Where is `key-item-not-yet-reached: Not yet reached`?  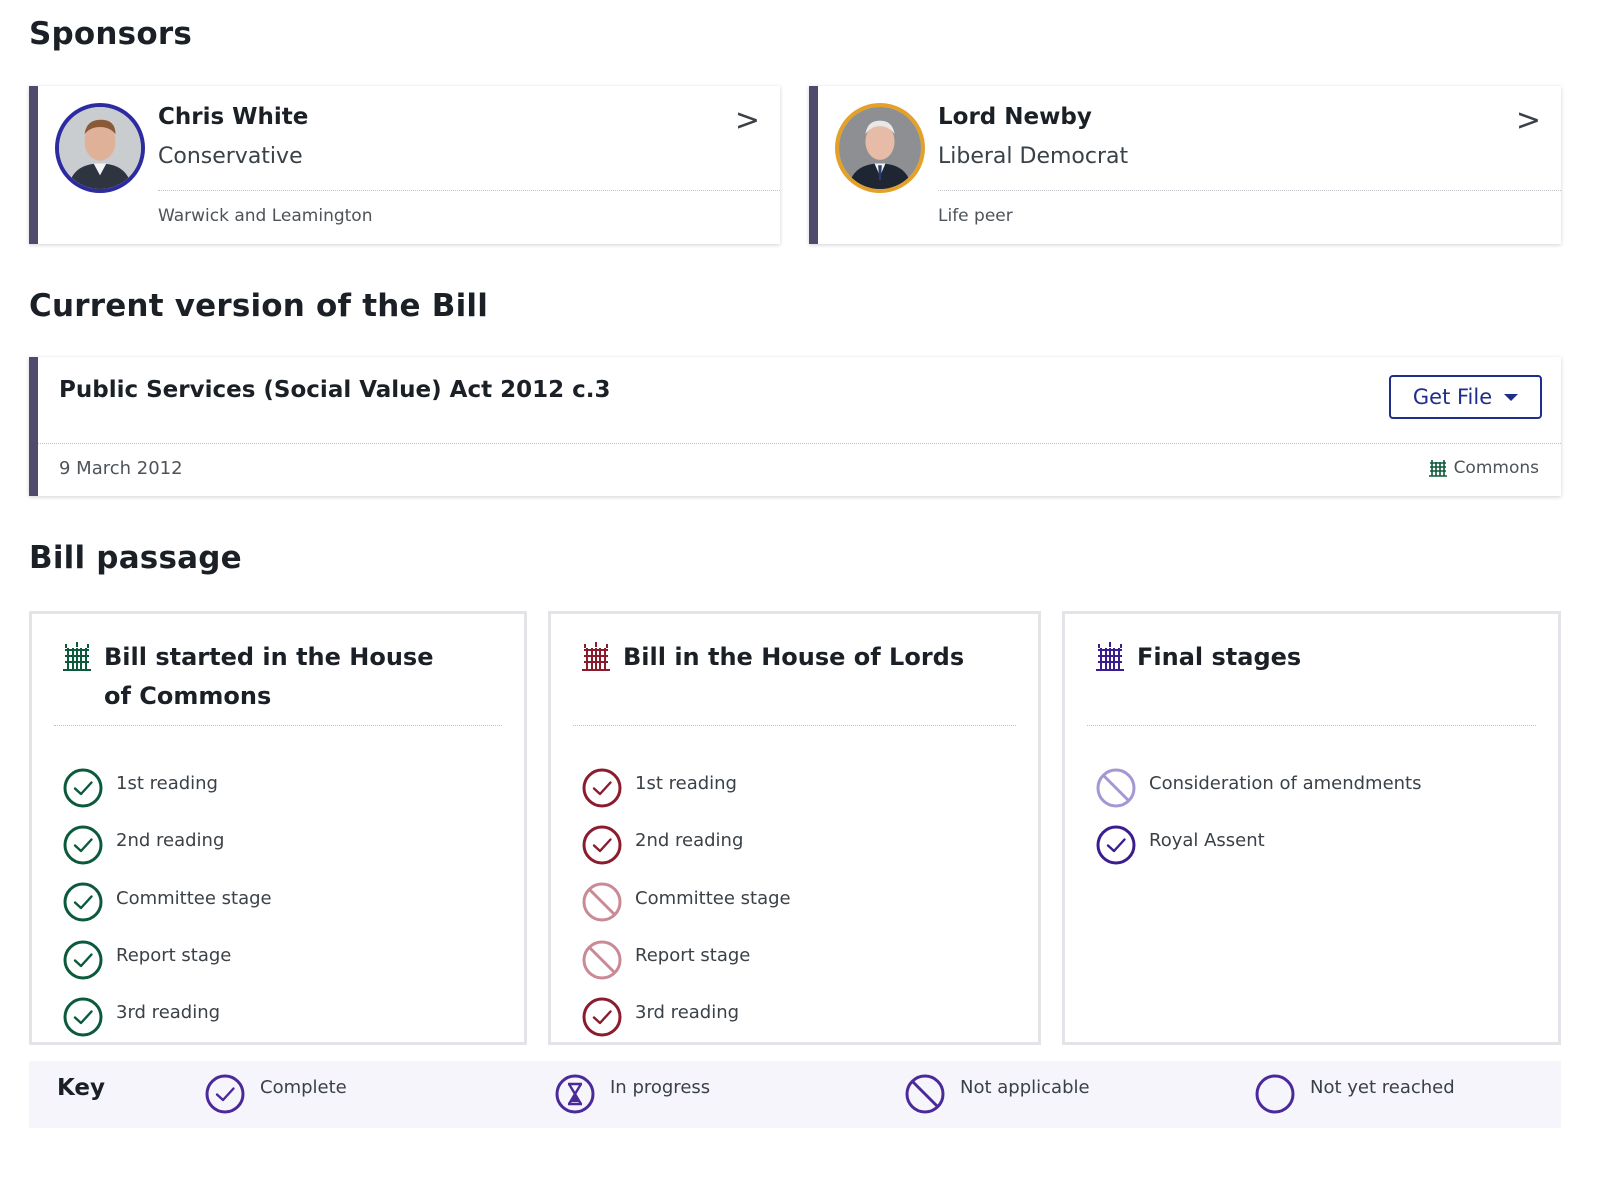 key-item-not-yet-reached: Not yet reached is located at coordinates (1354, 1096).